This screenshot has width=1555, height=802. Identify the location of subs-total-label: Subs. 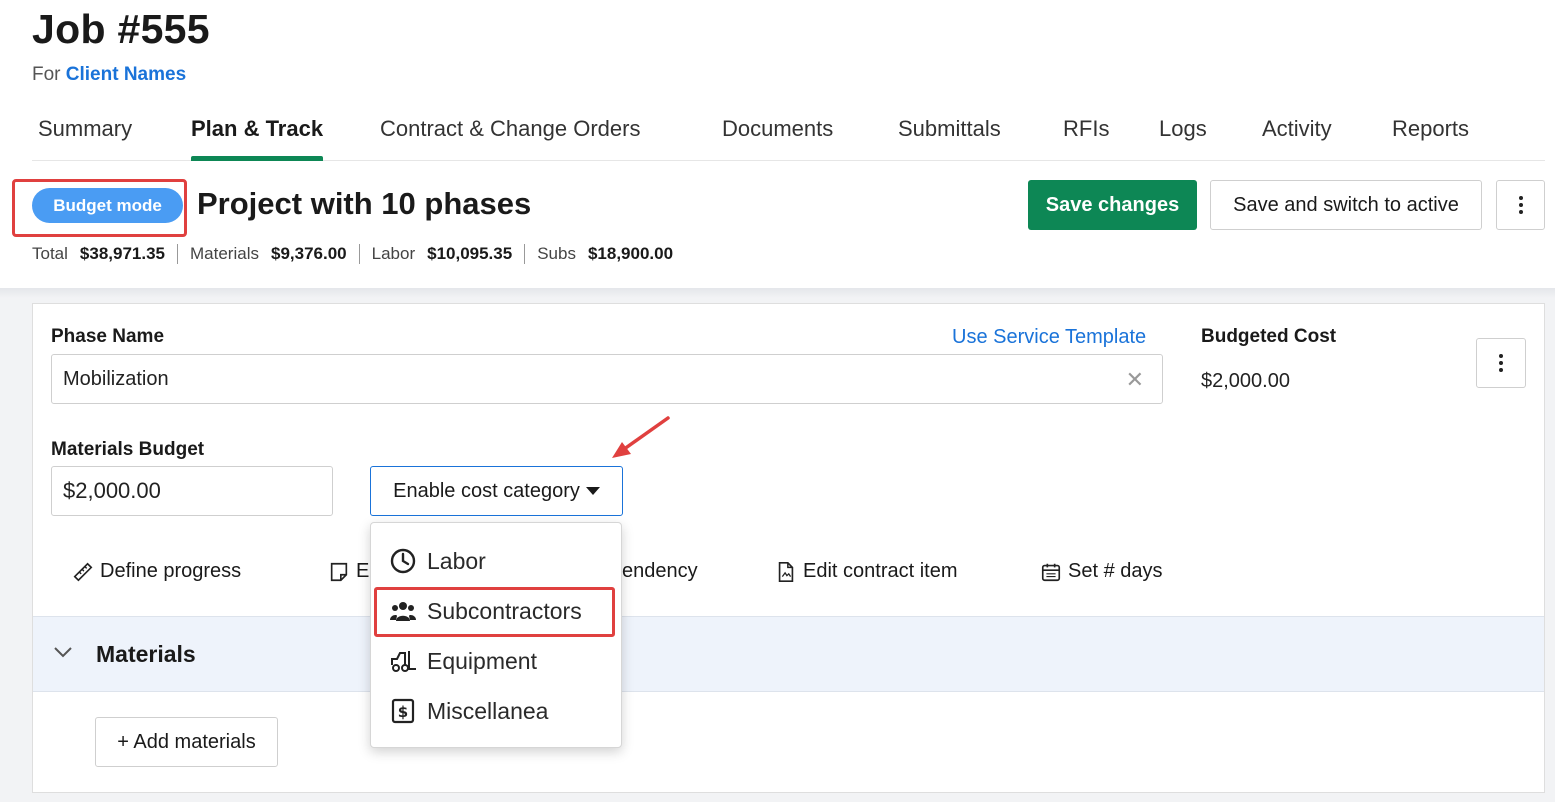
(556, 253).